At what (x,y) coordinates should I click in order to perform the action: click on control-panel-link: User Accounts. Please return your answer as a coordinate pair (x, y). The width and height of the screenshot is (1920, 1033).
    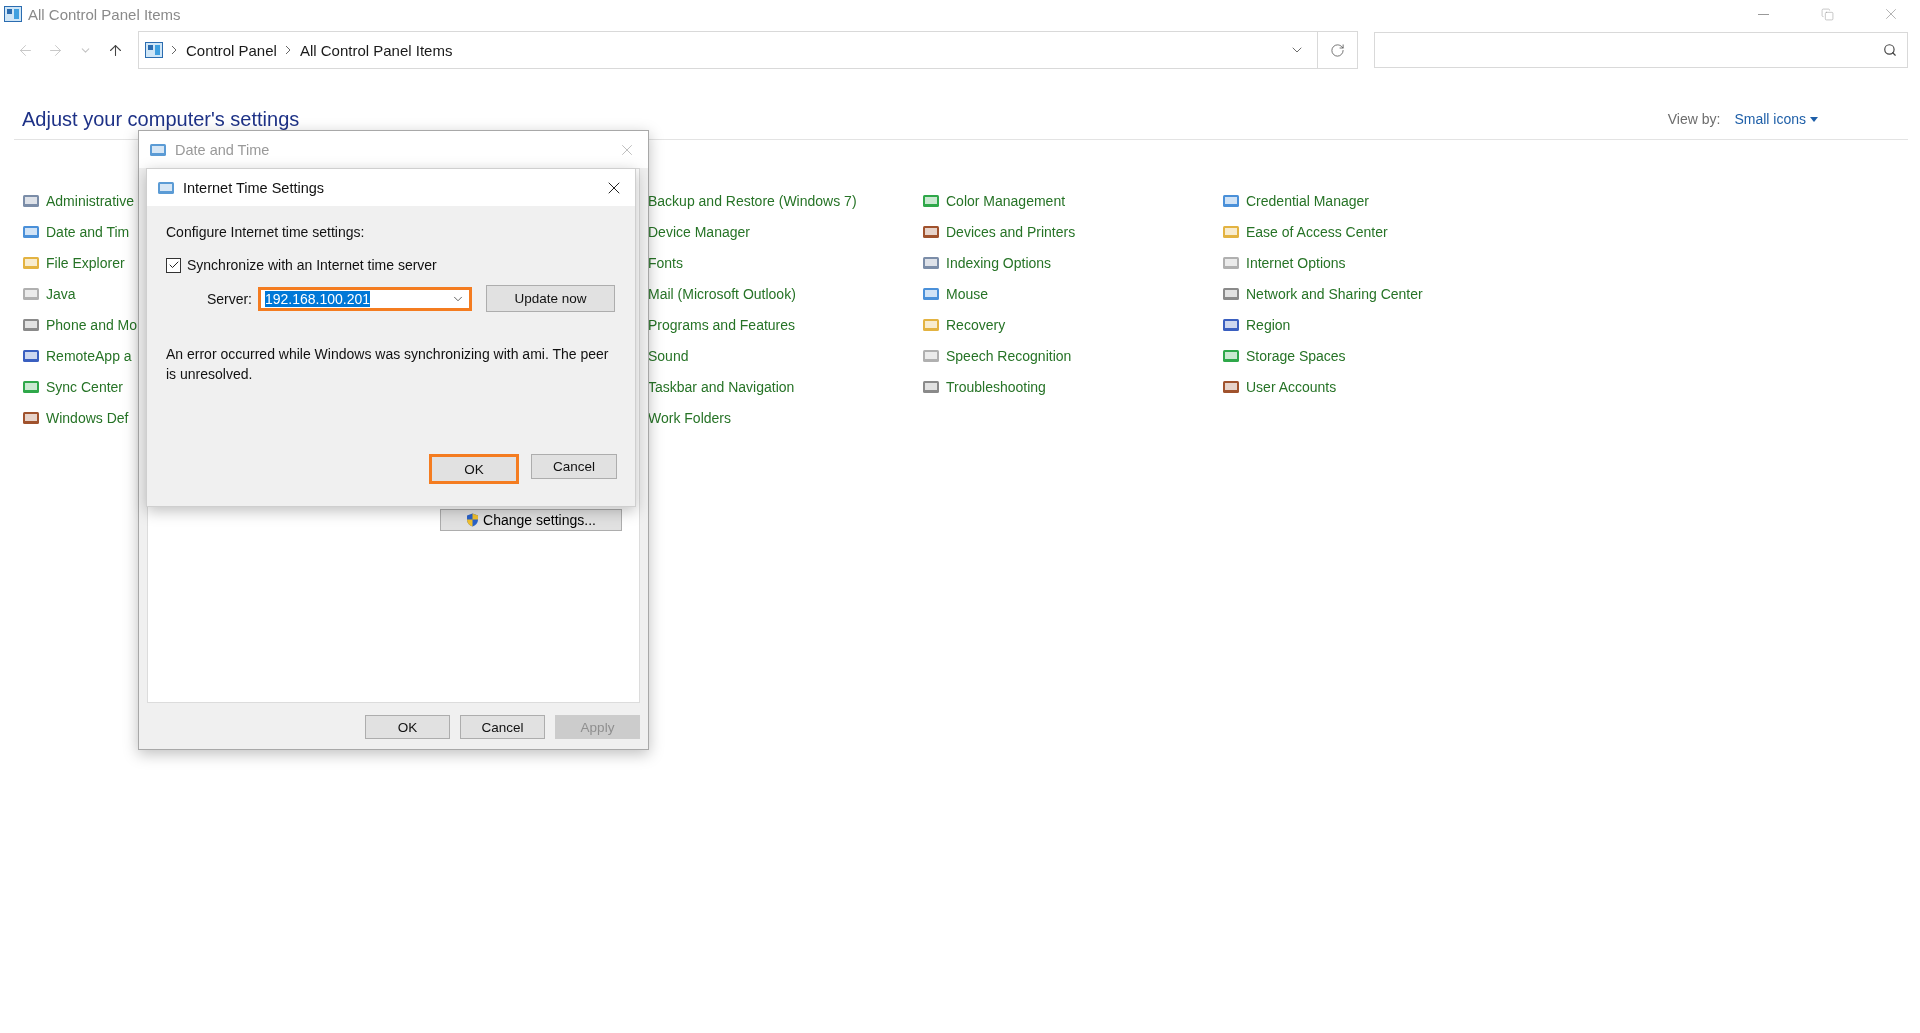
    Looking at the image, I should click on (1279, 386).